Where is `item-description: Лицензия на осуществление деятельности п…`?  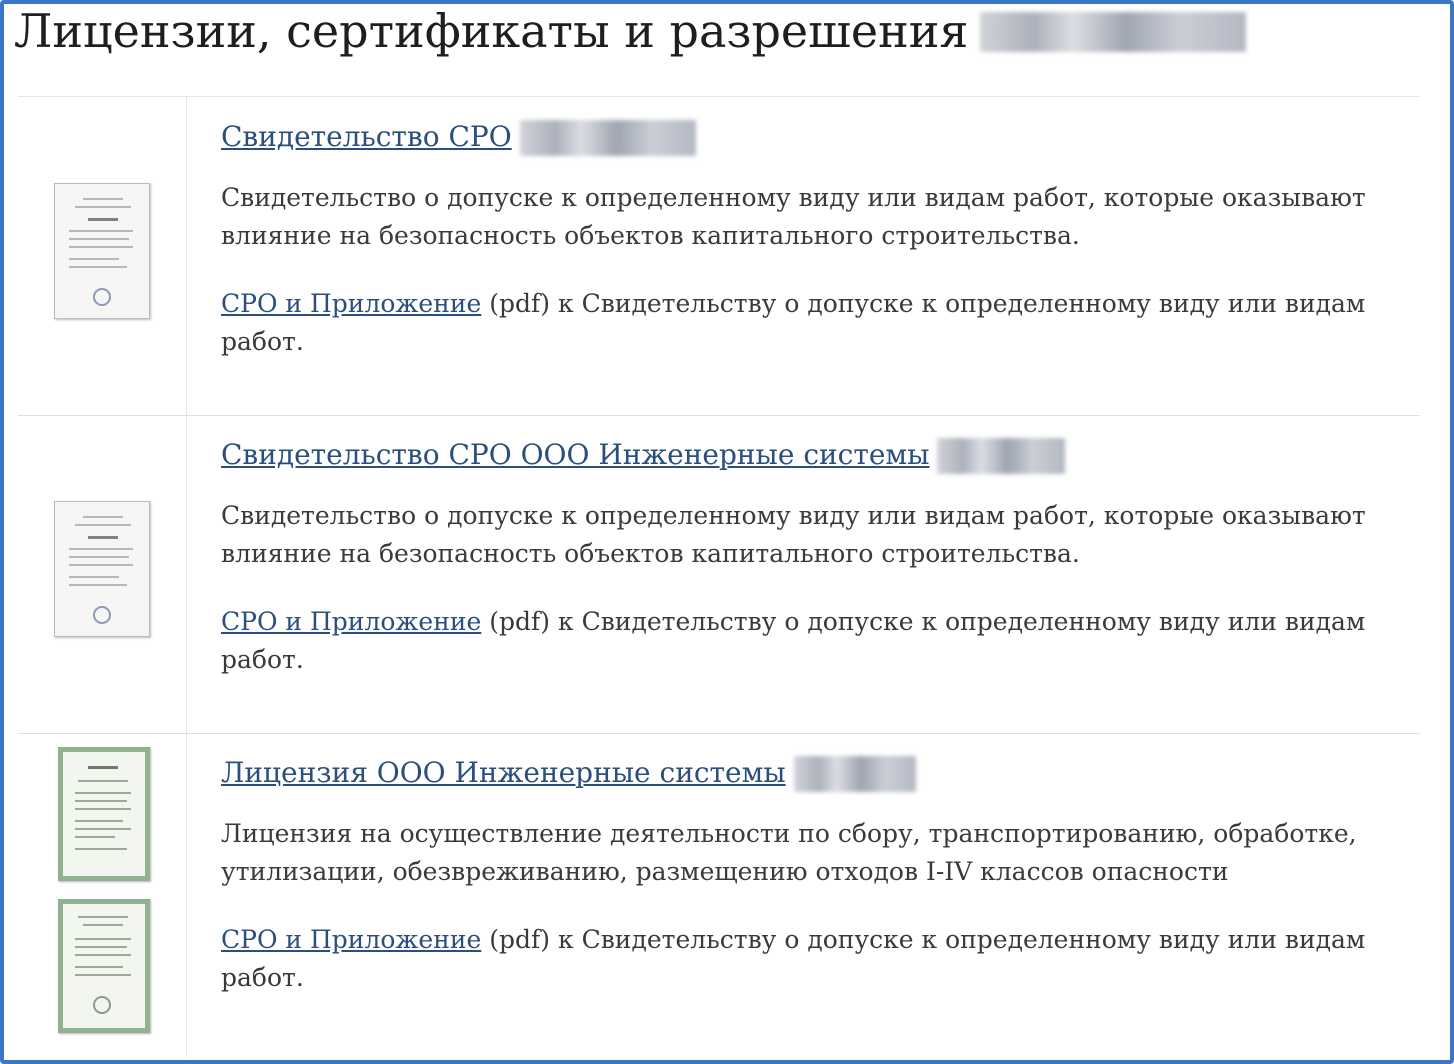
item-description: Лицензия на осуществление деятельности п… is located at coordinates (789, 852).